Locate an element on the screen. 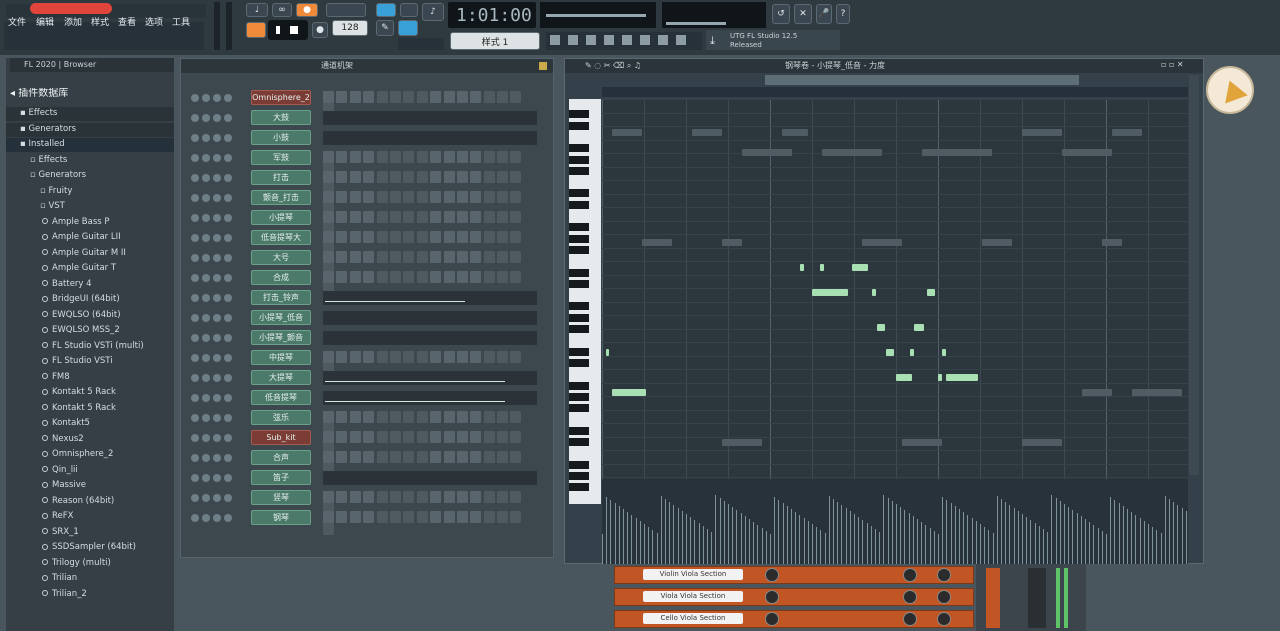 The height and width of the screenshot is (631, 1280). channel-row: 低音提琴 is located at coordinates (367, 398).